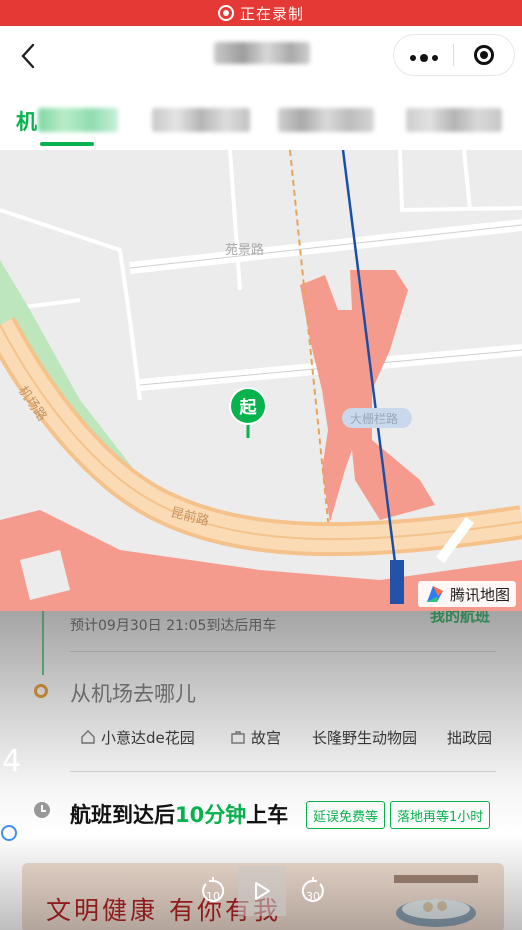 This screenshot has width=522, height=930. I want to click on destination-chip-zhuozhengyuan-label: 拙政园, so click(470, 737).